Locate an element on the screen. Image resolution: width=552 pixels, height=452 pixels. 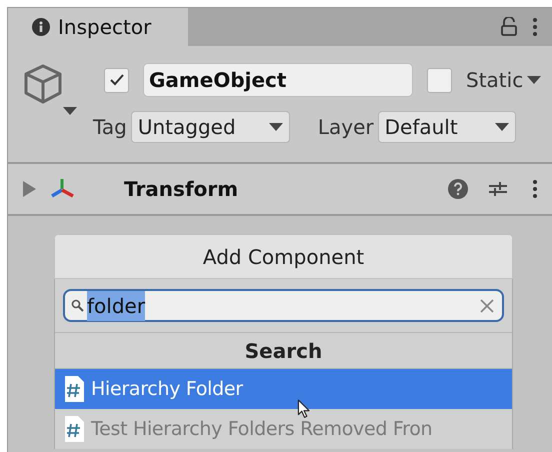
component-header: Transform is located at coordinates (280, 190).